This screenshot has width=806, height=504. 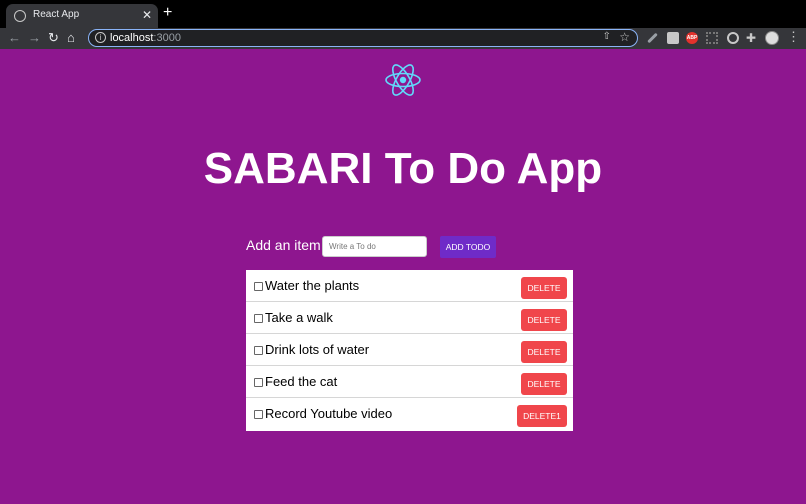 I want to click on kebab-menu-icon: ⋮, so click(x=793, y=37).